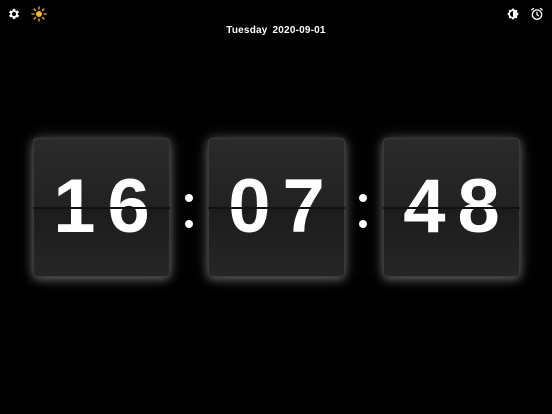  I want to click on sun-icon, so click(39, 14).